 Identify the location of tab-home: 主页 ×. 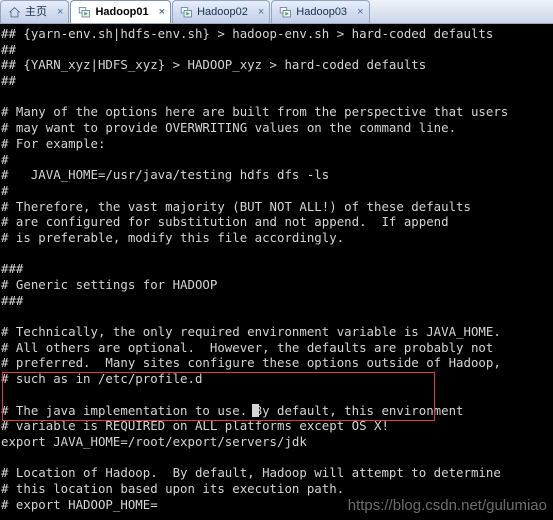
(35, 11).